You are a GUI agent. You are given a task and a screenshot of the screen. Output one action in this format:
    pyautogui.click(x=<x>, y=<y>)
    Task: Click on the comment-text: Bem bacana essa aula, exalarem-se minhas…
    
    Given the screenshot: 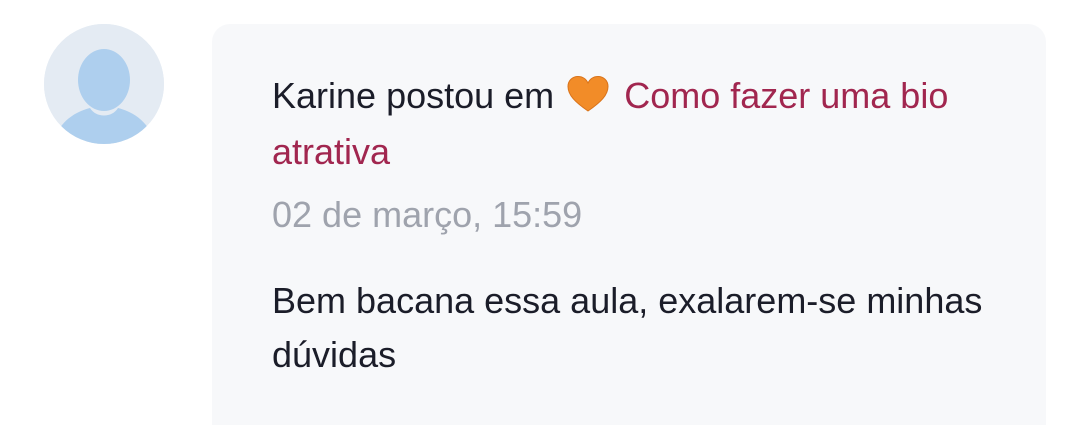 What is the action you would take?
    pyautogui.click(x=627, y=327)
    